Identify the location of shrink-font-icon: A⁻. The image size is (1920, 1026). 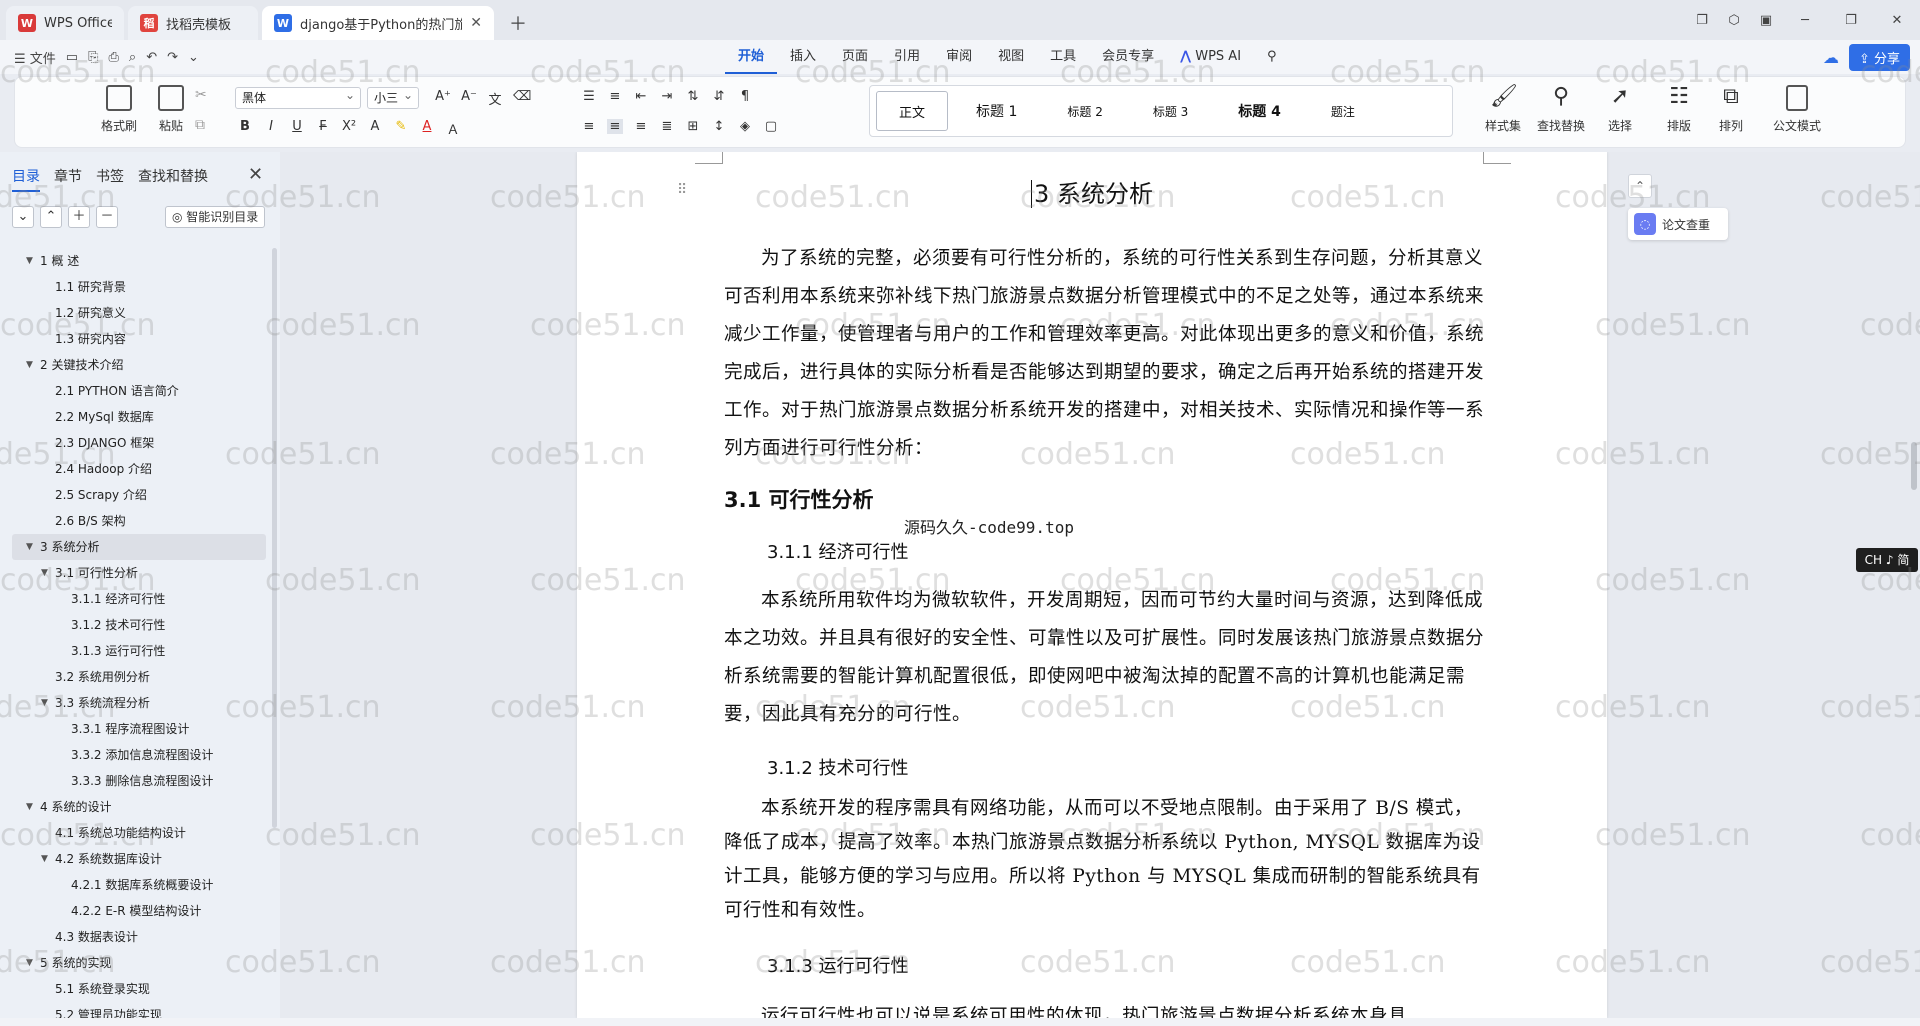
(469, 98).